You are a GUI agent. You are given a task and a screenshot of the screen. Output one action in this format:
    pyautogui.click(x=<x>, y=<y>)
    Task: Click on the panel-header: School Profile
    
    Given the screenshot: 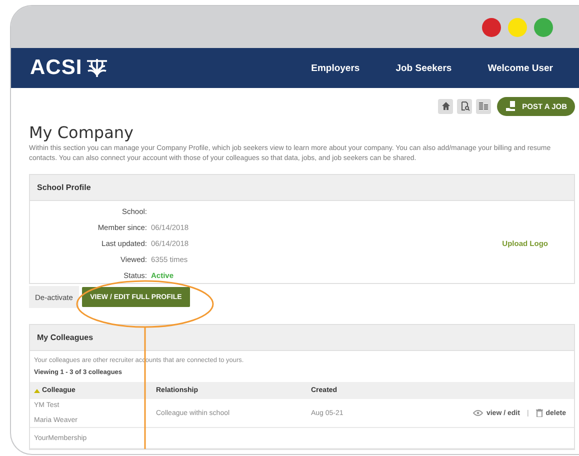 What is the action you would take?
    pyautogui.click(x=302, y=188)
    